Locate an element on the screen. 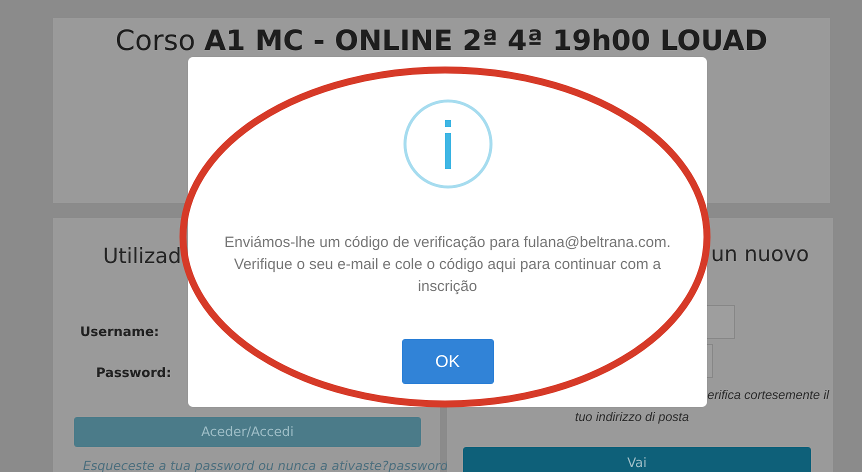 The width and height of the screenshot is (862, 472). ok-button: OK is located at coordinates (448, 361).